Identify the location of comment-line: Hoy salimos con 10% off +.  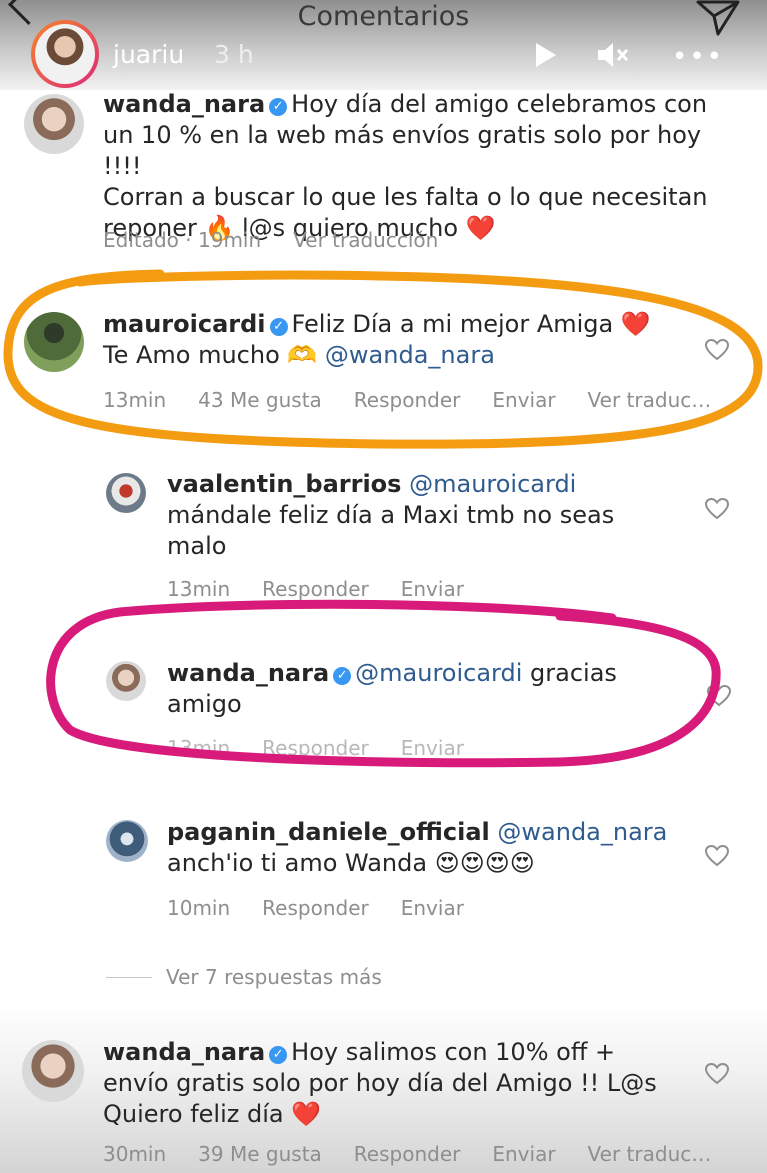
(453, 1052).